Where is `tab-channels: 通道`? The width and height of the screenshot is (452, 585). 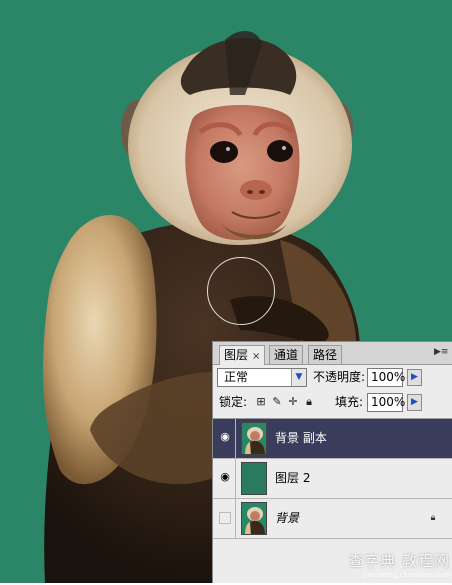
tab-channels: 通道 is located at coordinates (286, 354).